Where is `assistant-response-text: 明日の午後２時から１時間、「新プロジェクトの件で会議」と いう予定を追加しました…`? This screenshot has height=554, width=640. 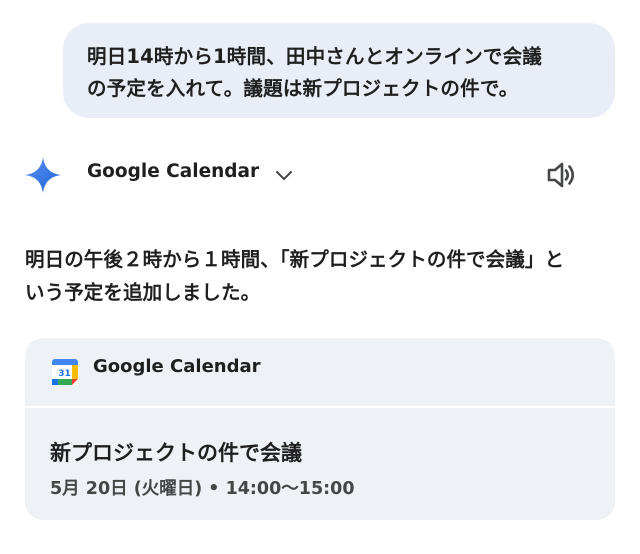
assistant-response-text: 明日の午後２時から１時間、「新プロジェクトの件で会議」と いう予定を追加しました… is located at coordinates (317, 276).